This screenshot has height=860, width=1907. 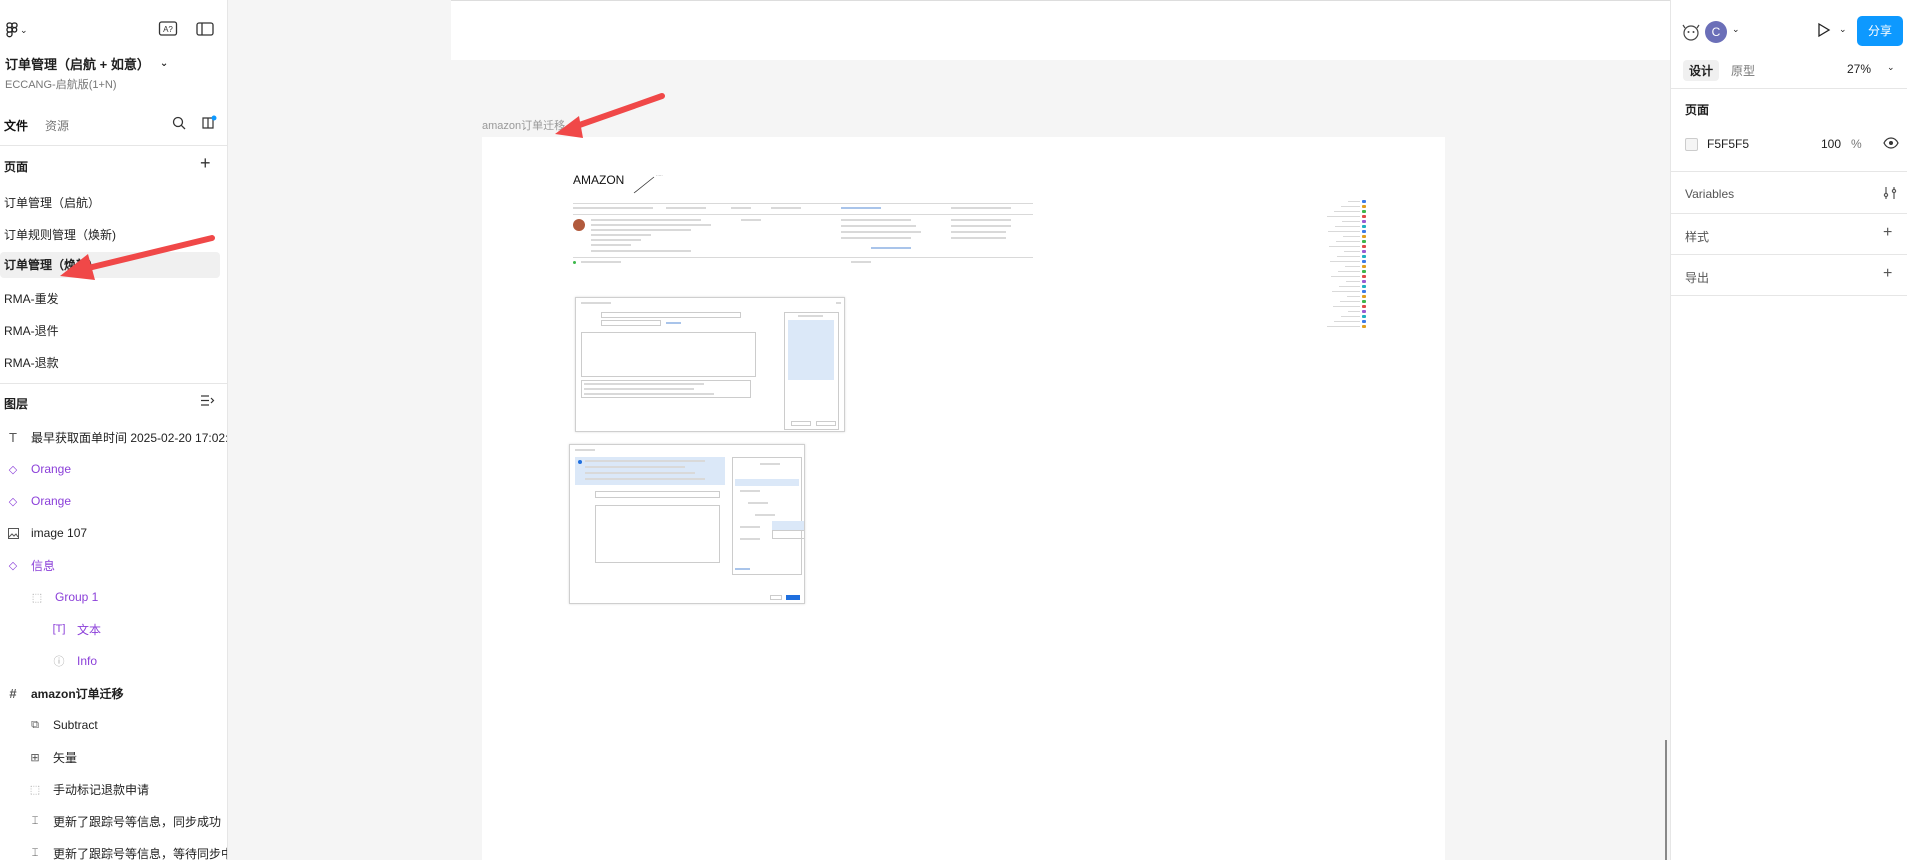 I want to click on layer-row: ⬚ Group 1, so click(x=64, y=597).